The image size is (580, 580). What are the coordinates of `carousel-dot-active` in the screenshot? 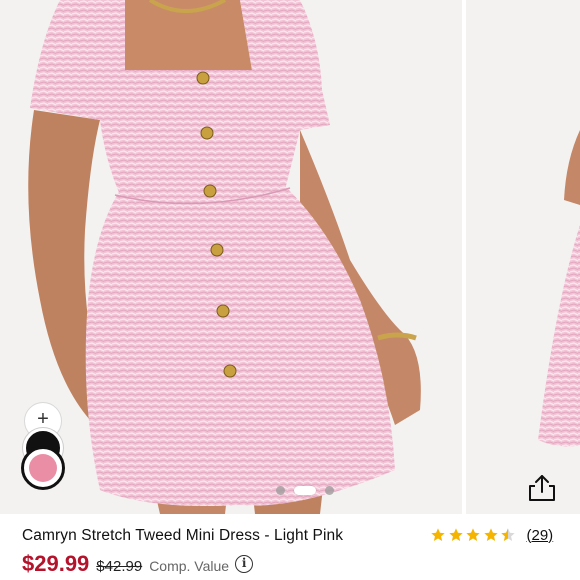 It's located at (305, 490).